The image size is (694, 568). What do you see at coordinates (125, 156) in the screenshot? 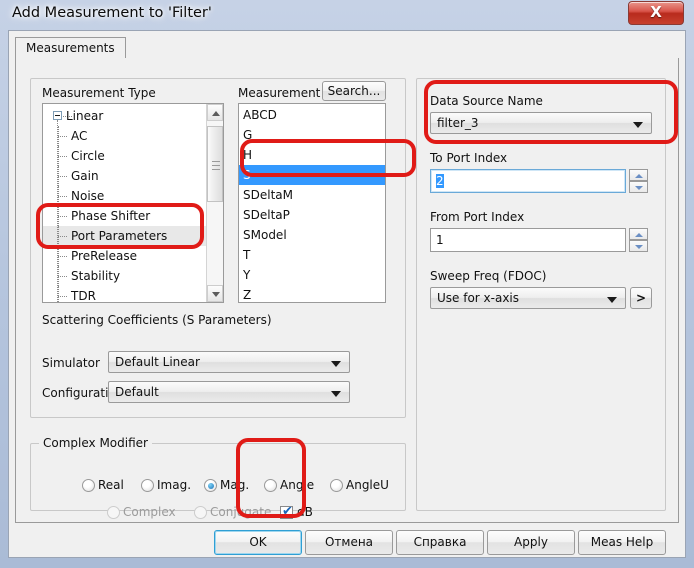
I see `tree-item-circle: Circle` at bounding box center [125, 156].